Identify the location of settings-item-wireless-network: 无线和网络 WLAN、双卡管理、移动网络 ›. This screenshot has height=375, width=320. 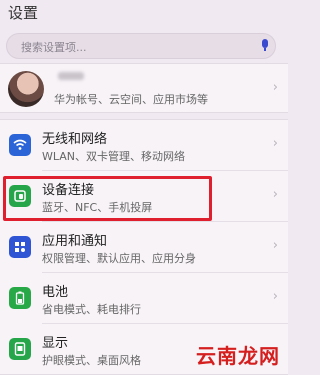
(144, 145).